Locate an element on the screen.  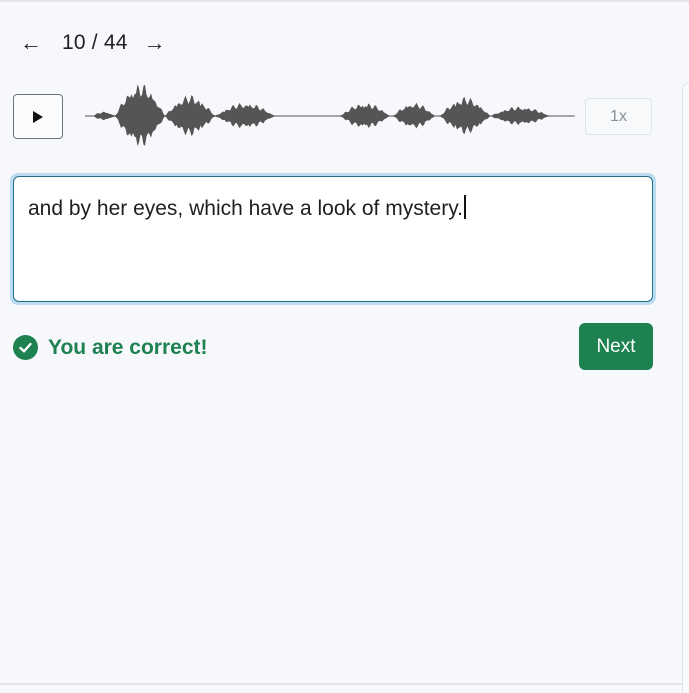
playback-speed-button: 1x is located at coordinates (618, 116).